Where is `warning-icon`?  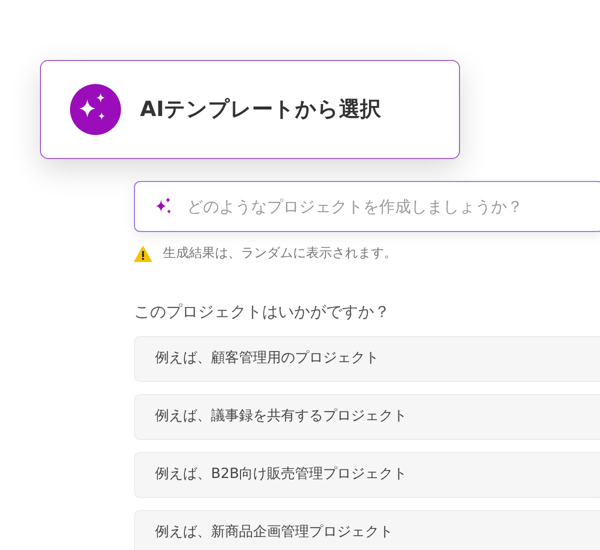 warning-icon is located at coordinates (143, 254).